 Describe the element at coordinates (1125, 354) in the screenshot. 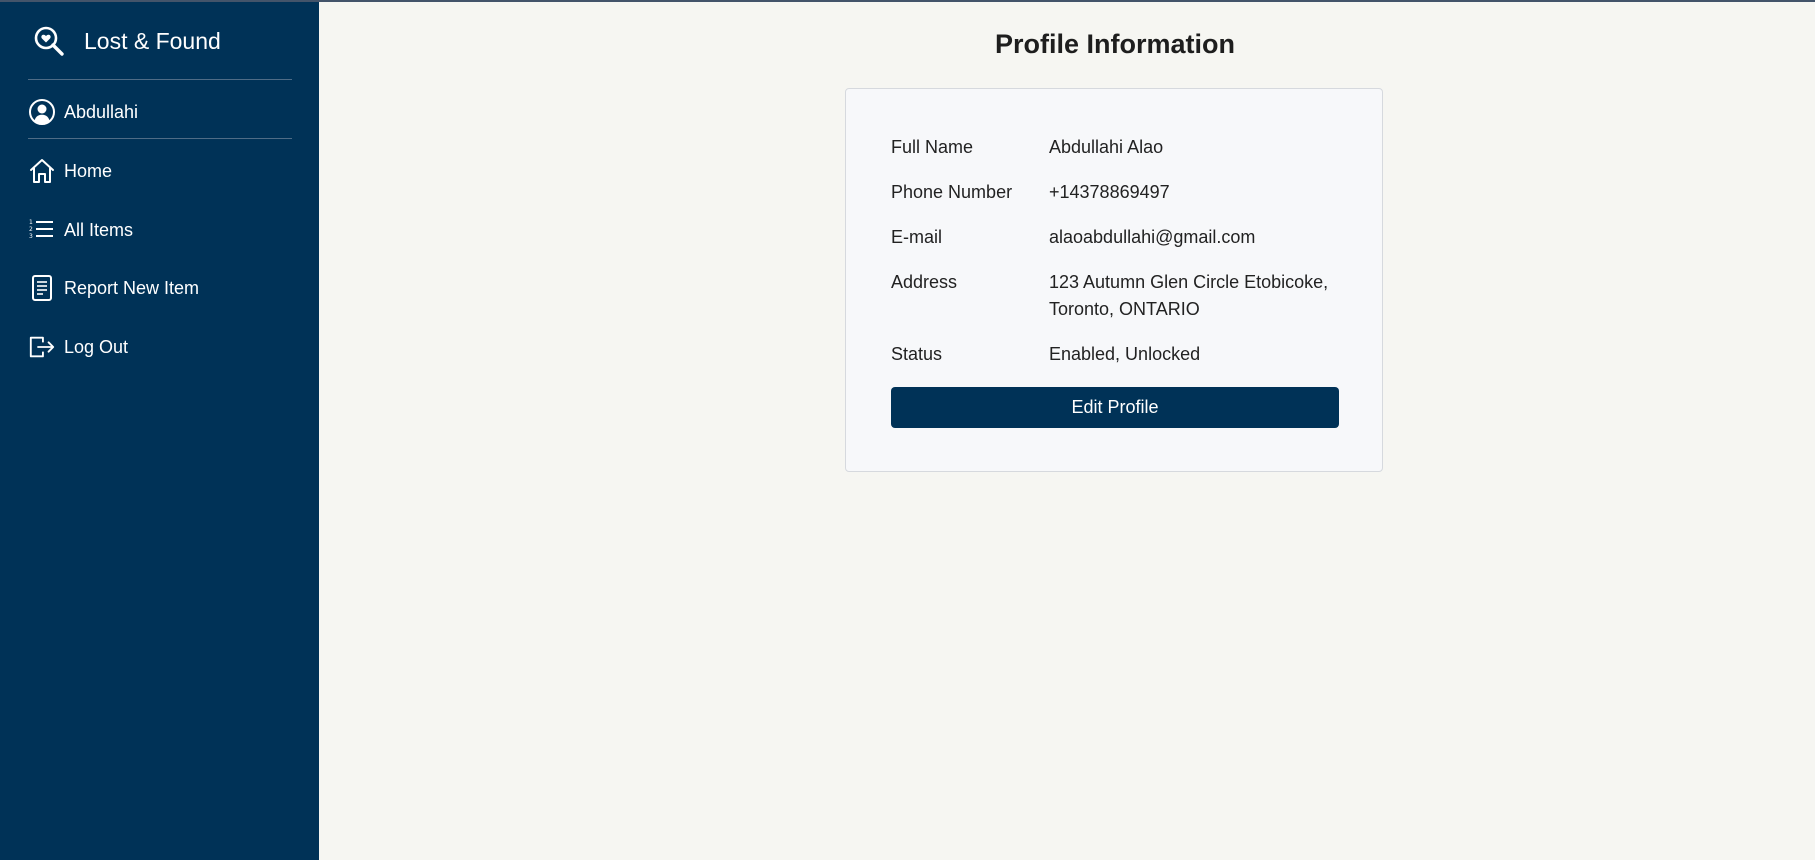

I see `field-value: Enabled, Unlocked` at that location.